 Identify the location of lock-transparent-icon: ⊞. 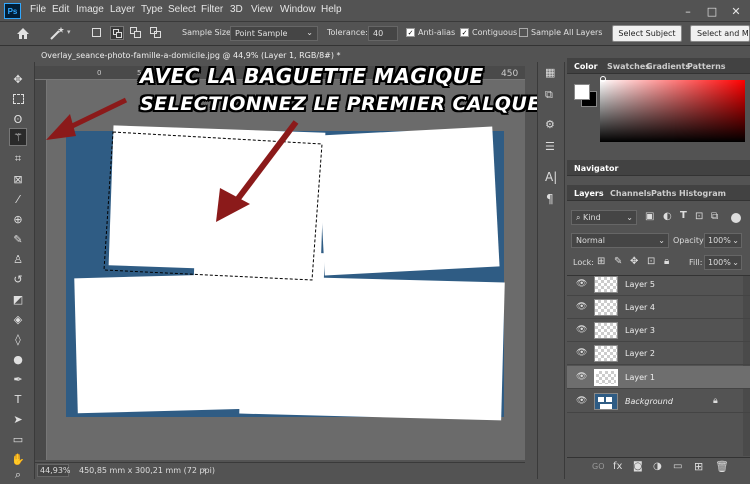
(601, 261).